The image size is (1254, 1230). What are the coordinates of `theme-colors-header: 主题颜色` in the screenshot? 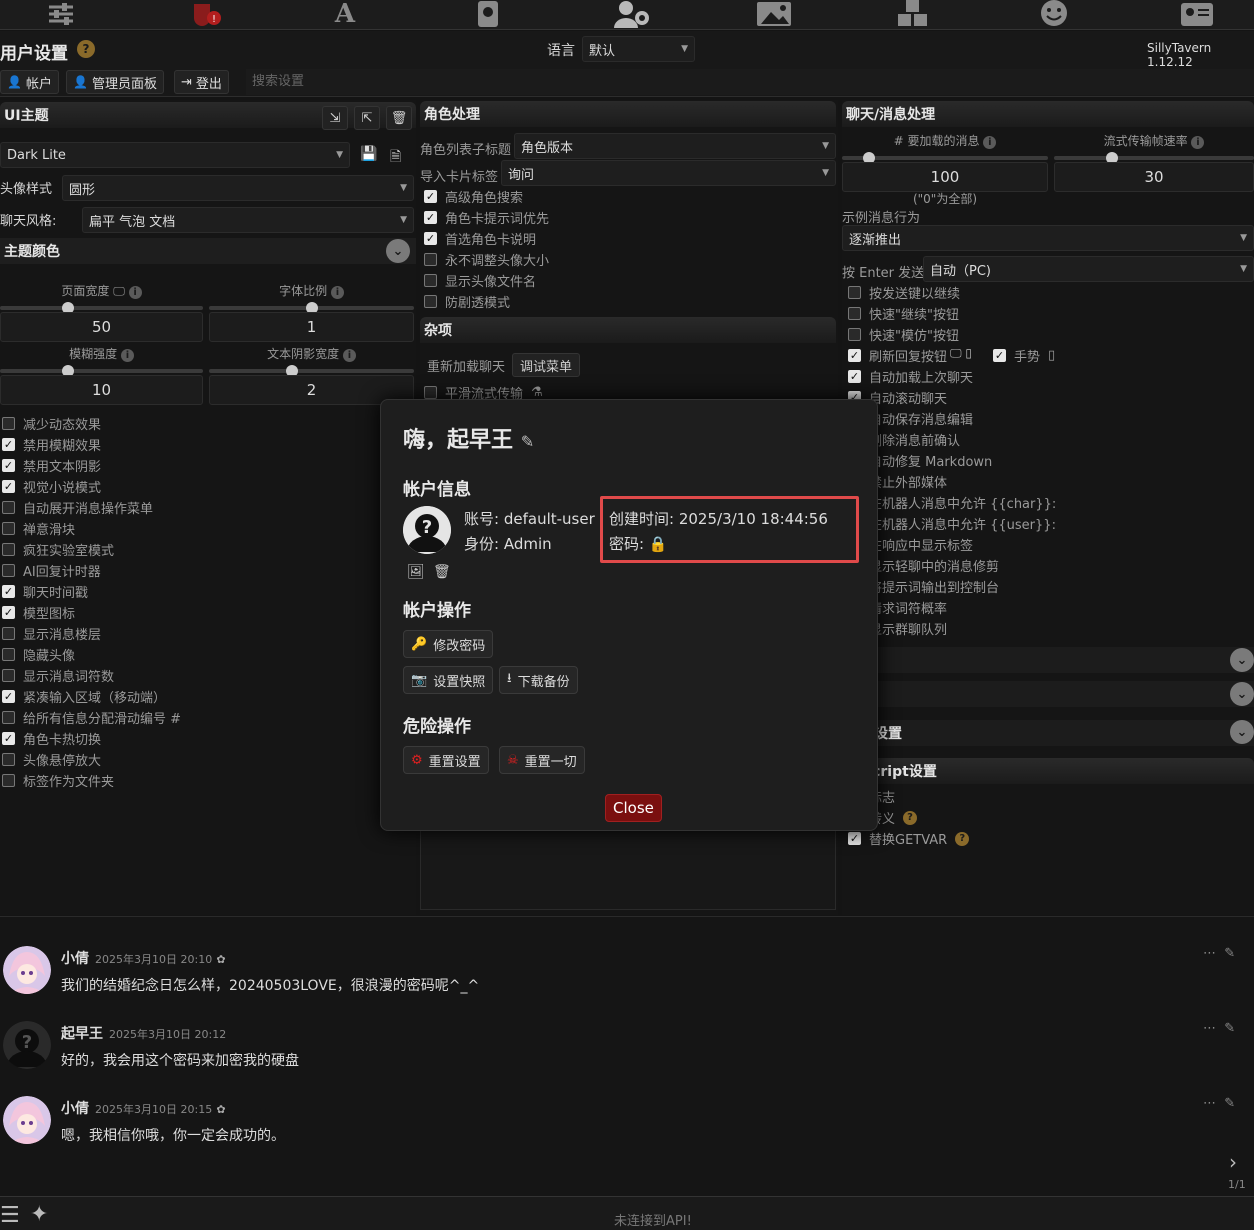 It's located at (208, 251).